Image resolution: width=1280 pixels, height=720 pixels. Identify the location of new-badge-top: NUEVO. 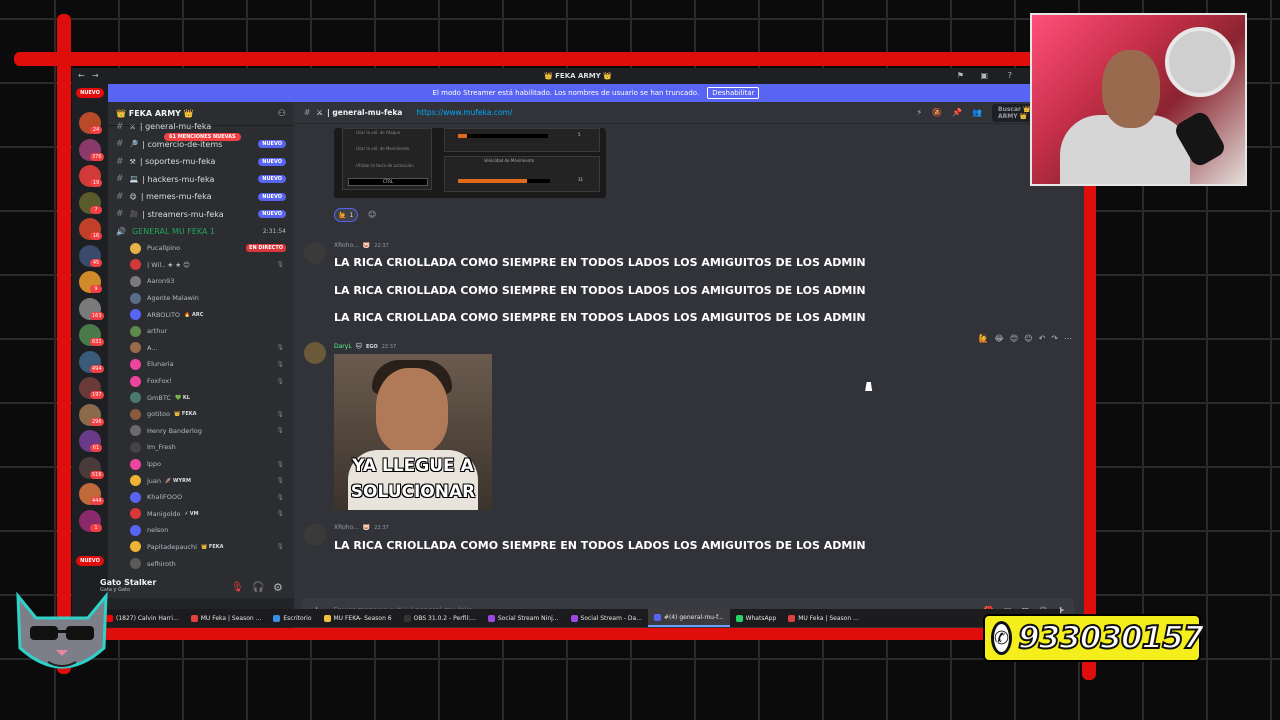
(90, 93).